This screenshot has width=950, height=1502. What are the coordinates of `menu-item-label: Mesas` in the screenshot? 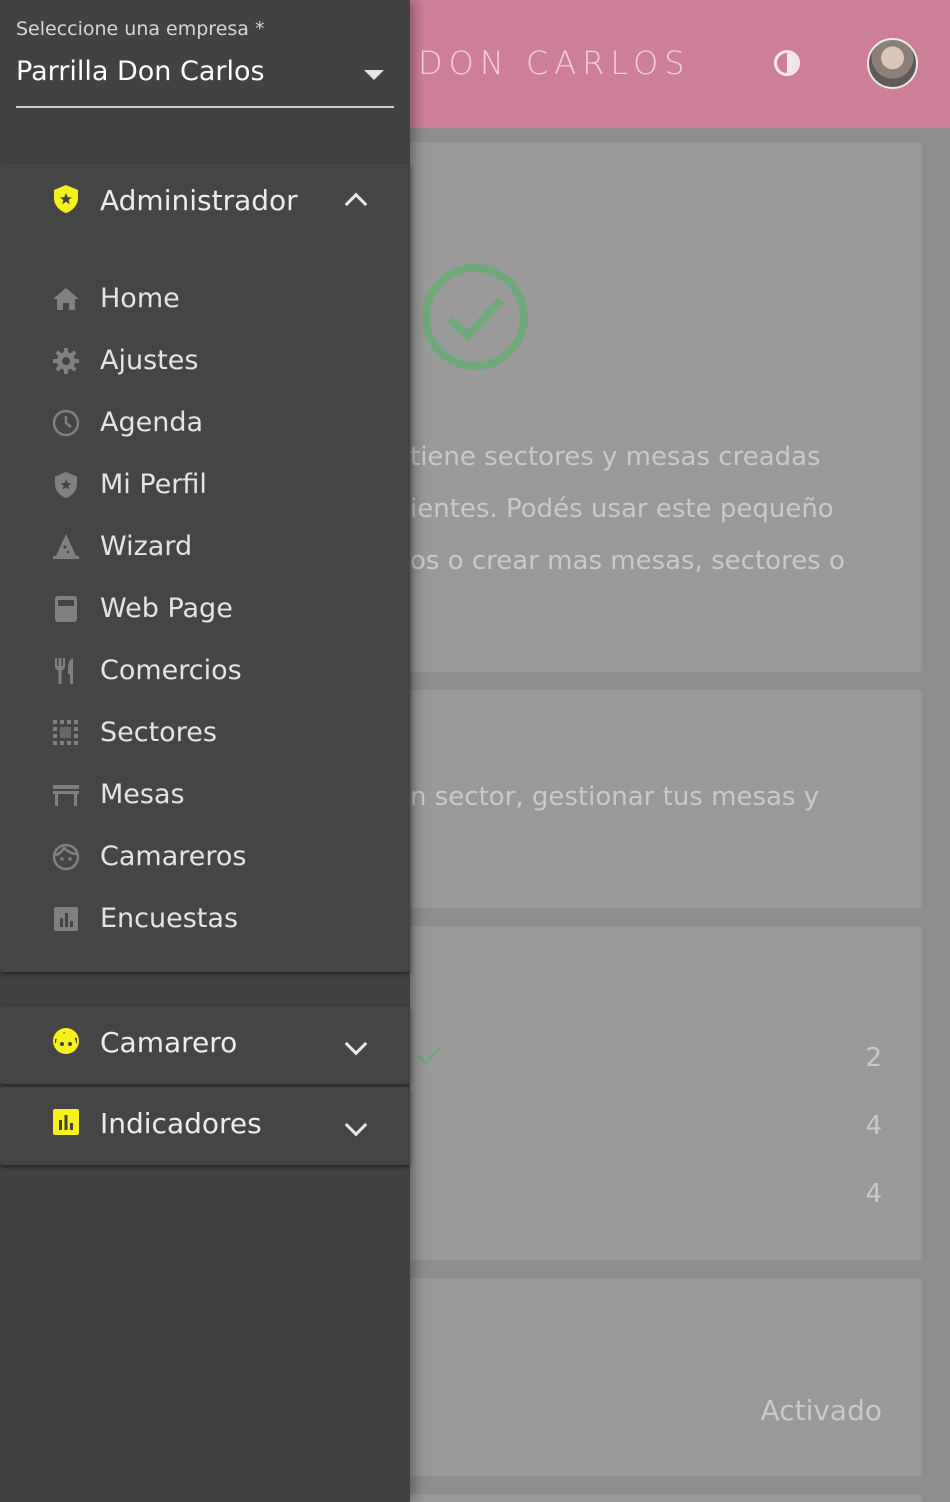 It's located at (142, 794).